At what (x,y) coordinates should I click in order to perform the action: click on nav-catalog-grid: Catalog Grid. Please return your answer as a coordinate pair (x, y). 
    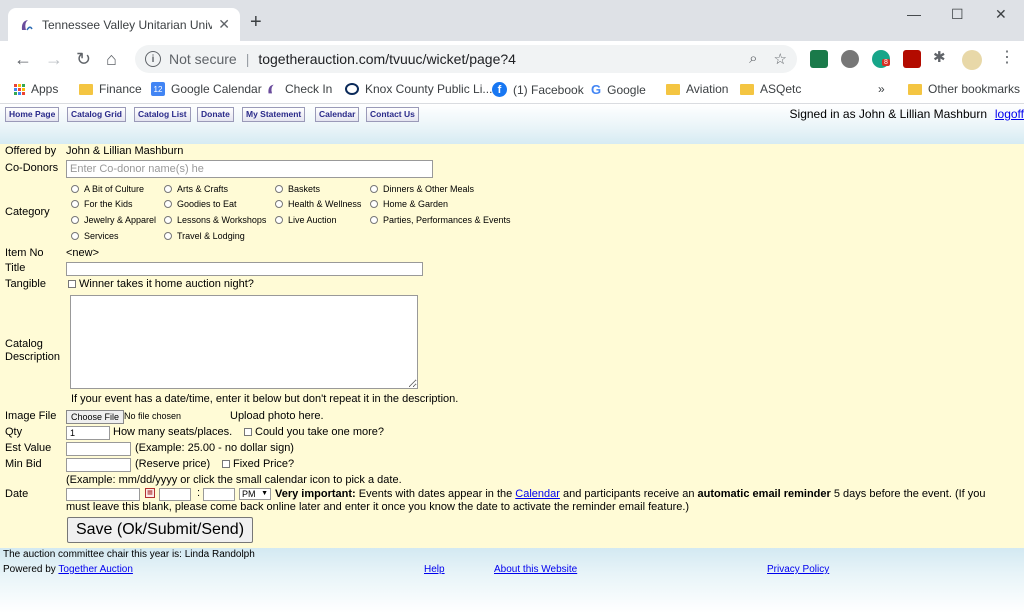
    Looking at the image, I should click on (97, 114).